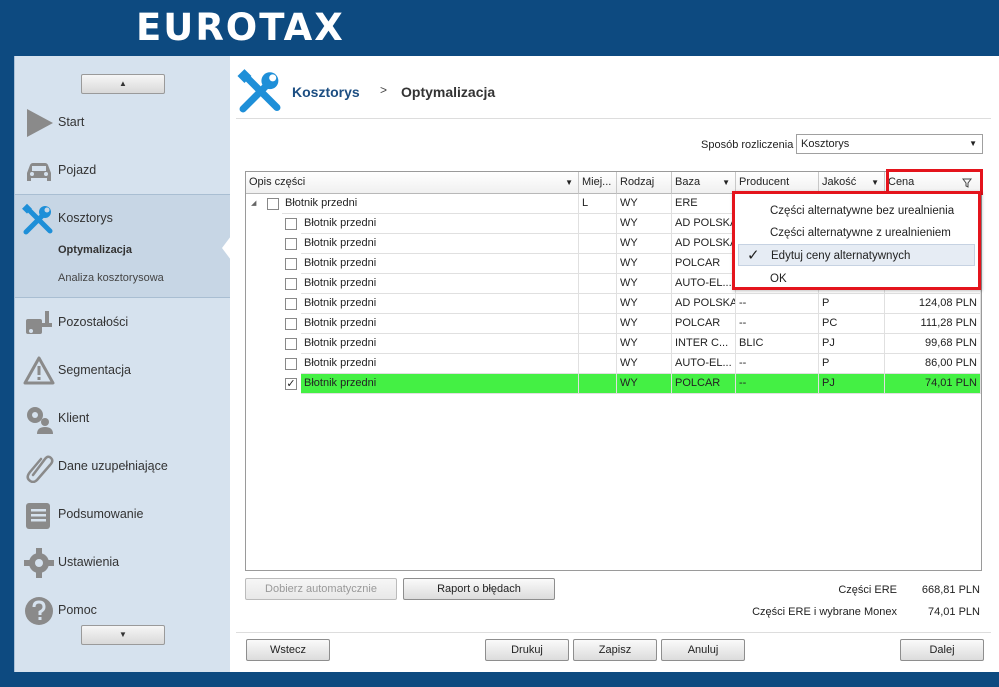  What do you see at coordinates (704, 204) in the screenshot?
I see `cell-baza: ERE` at bounding box center [704, 204].